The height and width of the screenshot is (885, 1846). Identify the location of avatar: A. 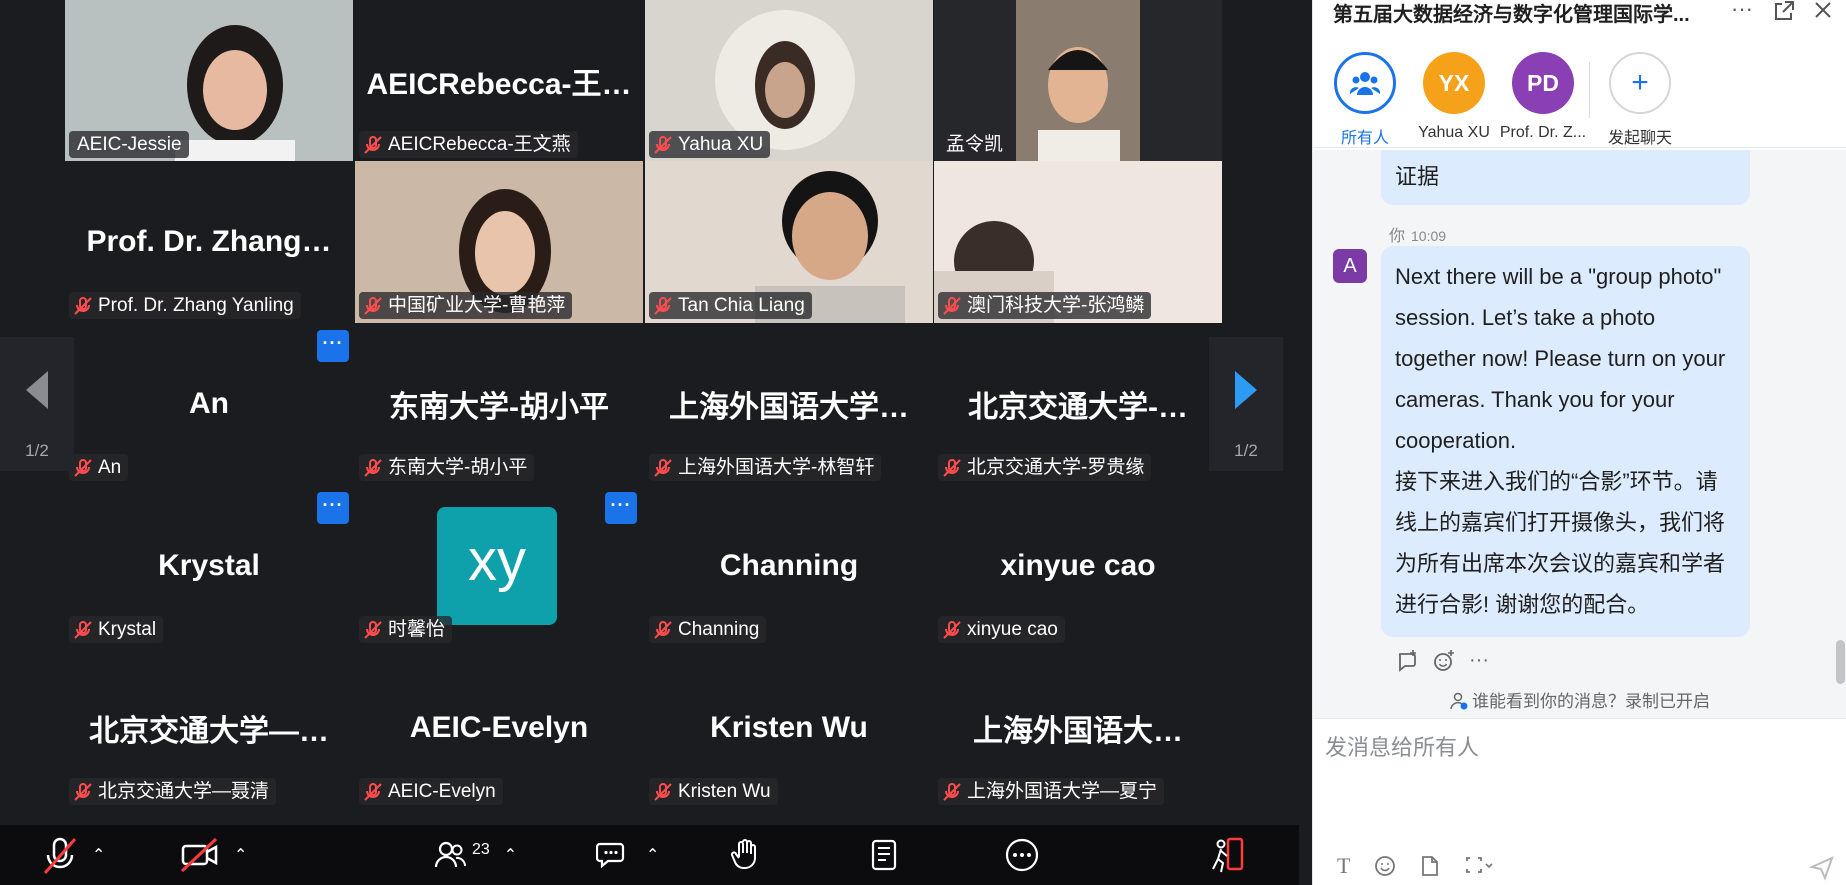
(1350, 266).